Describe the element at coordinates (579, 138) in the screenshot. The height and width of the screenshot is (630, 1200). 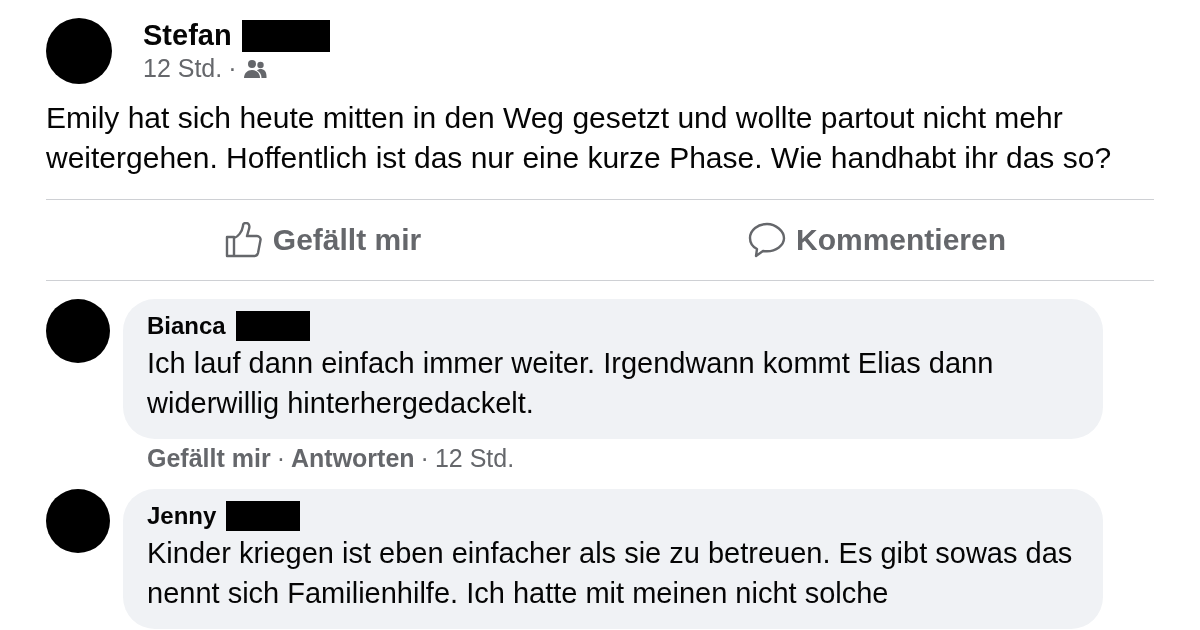
I see `post-text: Emily hat sich heute mitten in den Weg gesetzt und wollte partout nicht mehr weitergehen. Hoffentlich ist das nur eine kurze Phase. Wie handhabt ihr das so?` at that location.